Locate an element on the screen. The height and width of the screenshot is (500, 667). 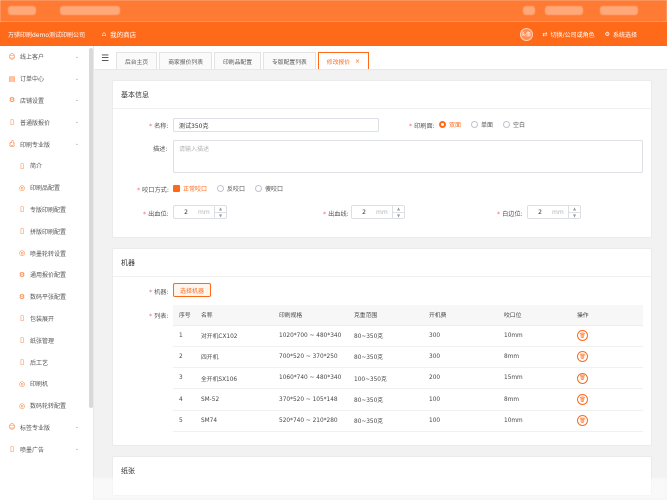
sidebar-scrollbar is located at coordinates (91, 228).